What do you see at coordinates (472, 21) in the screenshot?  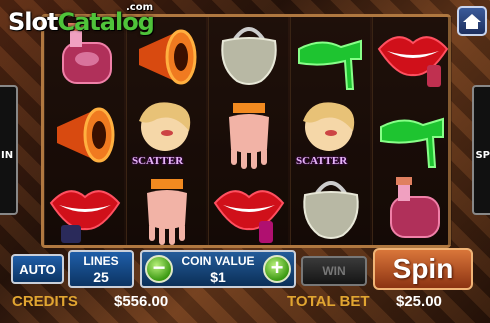 I see `home-icon` at bounding box center [472, 21].